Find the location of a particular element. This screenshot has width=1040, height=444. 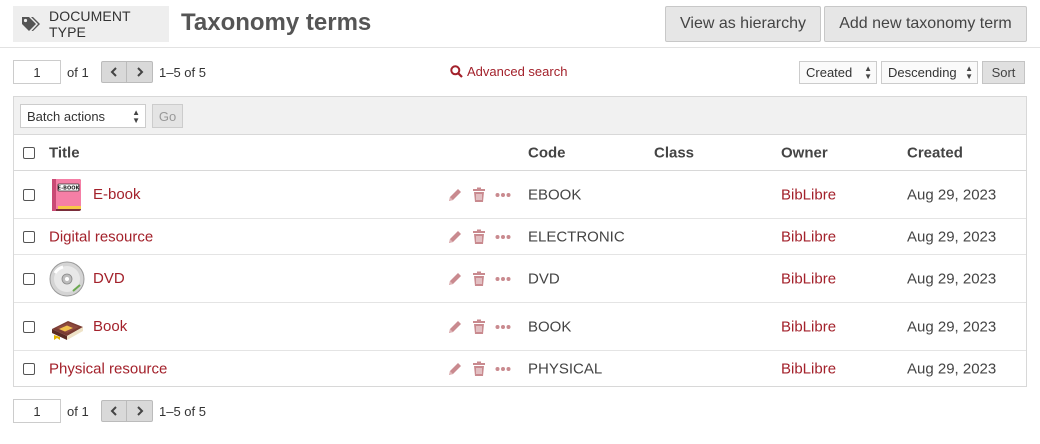

title-cell: Digital resource is located at coordinates (101, 236).